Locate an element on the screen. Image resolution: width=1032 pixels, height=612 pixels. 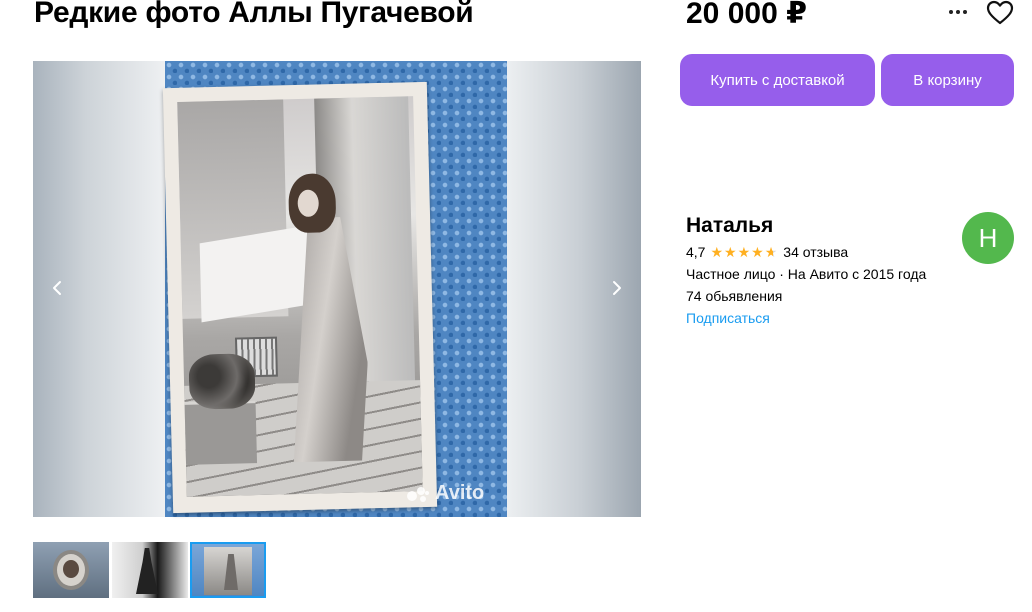
scene-roof is located at coordinates (257, 274).